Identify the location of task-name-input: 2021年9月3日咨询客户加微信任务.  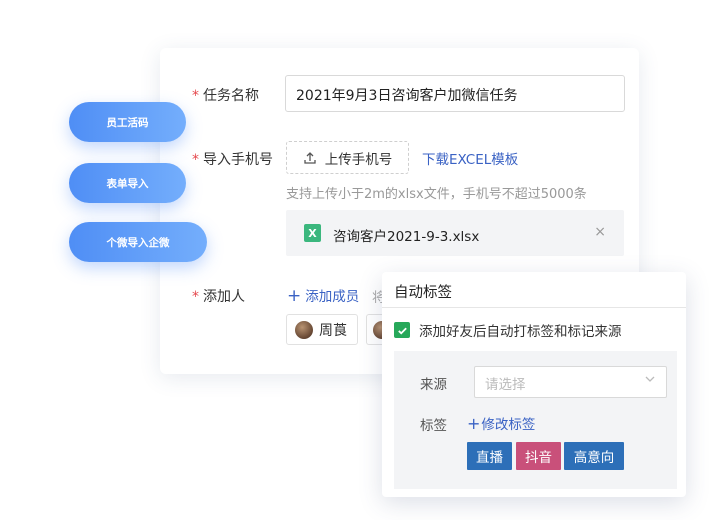
(455, 93).